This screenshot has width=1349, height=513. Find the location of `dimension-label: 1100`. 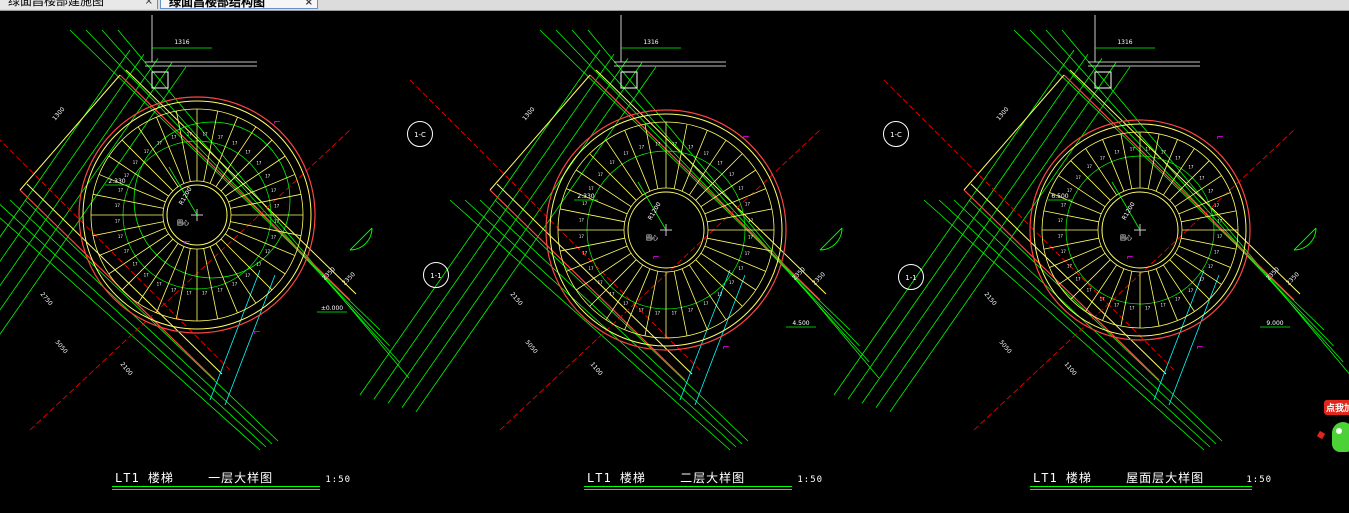

dimension-label: 1100 is located at coordinates (596, 369).